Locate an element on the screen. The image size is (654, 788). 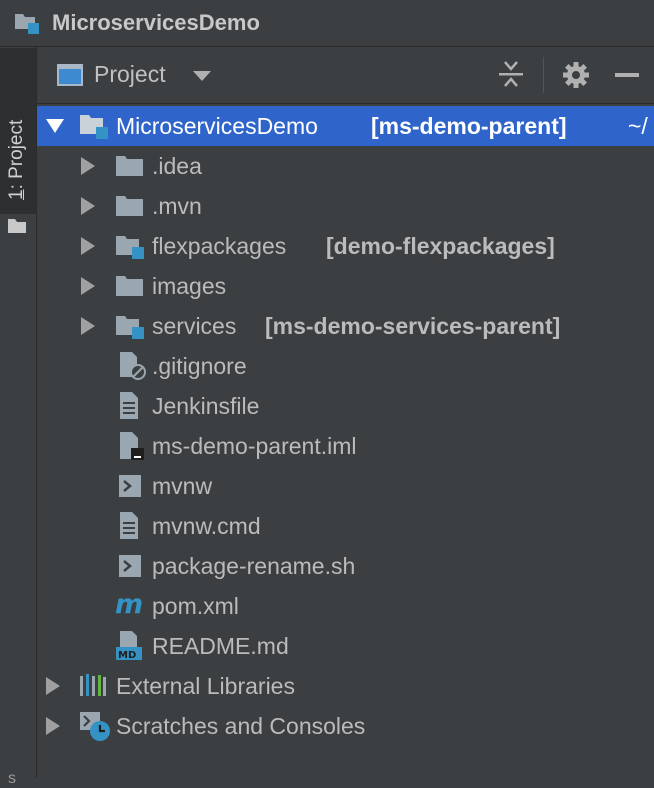
tree-item-name: package-rename.sh is located at coordinates (254, 565).